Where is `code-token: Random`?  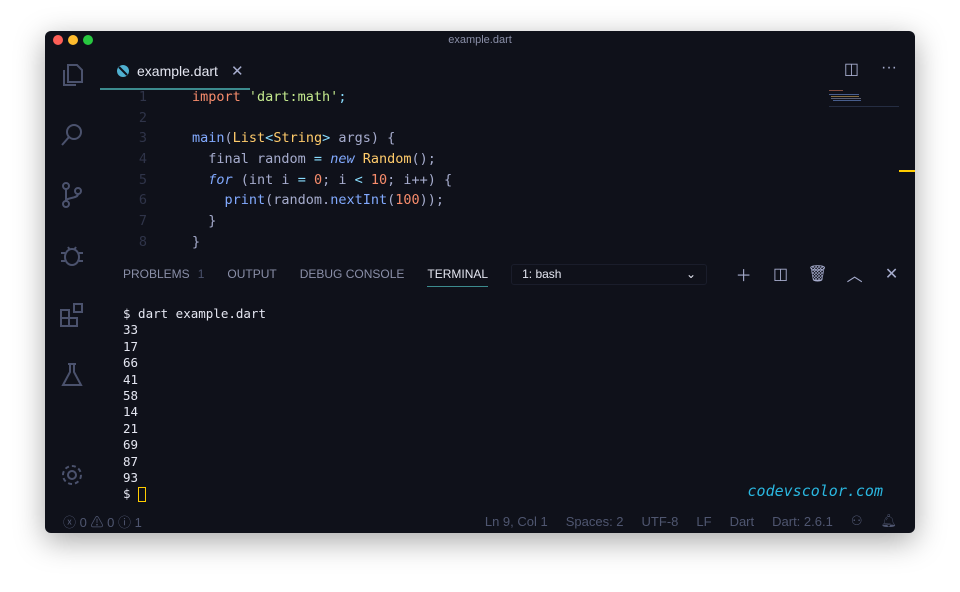
code-token: Random is located at coordinates (387, 159).